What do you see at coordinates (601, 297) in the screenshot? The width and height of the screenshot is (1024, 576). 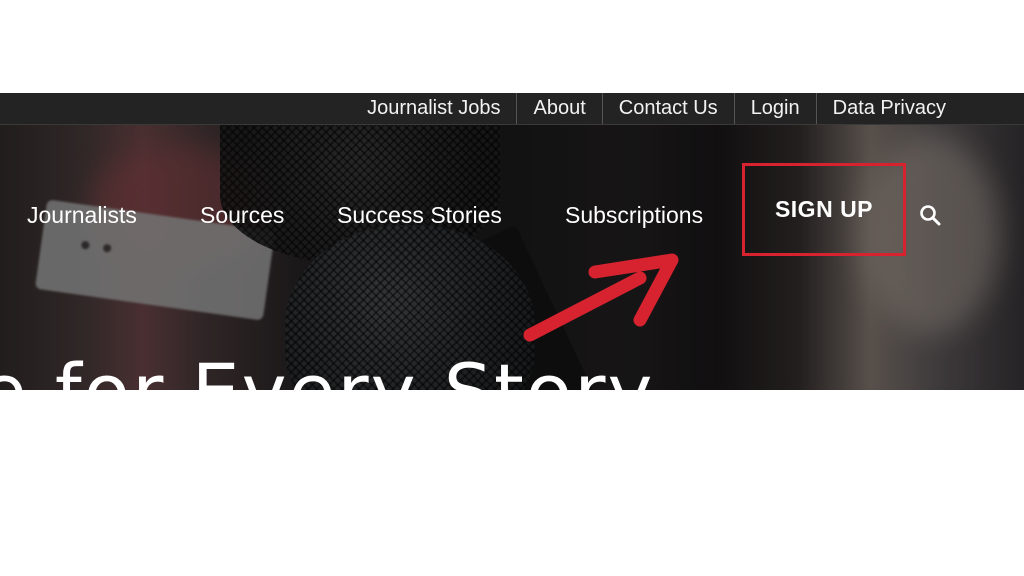 I see `arrow-up-right-icon` at bounding box center [601, 297].